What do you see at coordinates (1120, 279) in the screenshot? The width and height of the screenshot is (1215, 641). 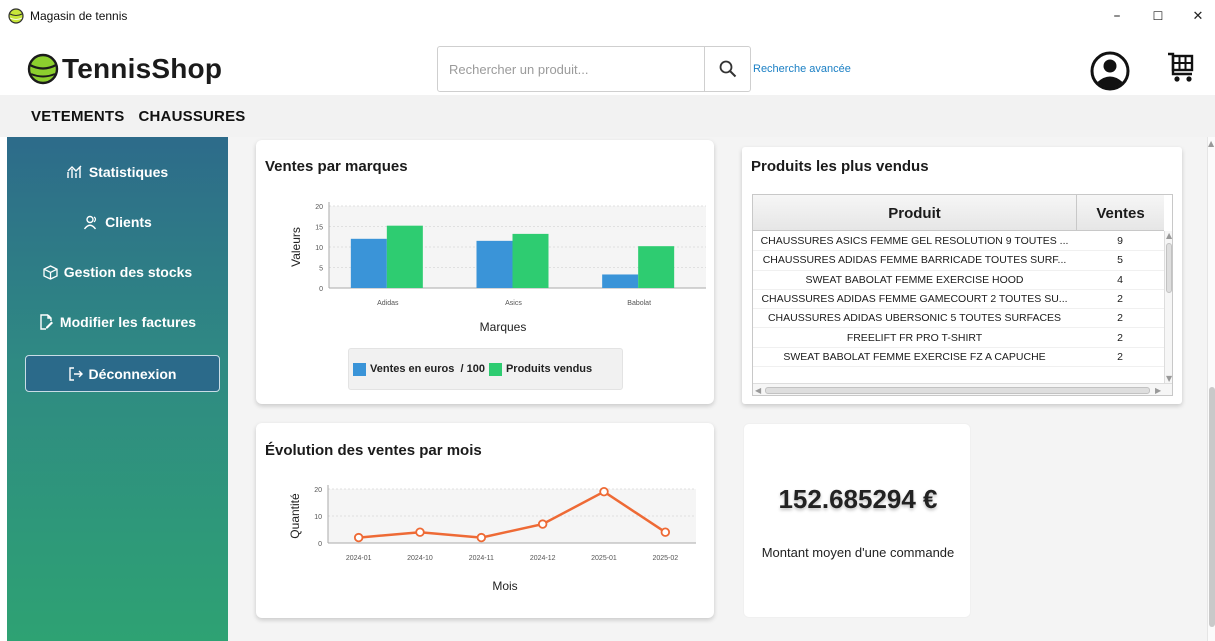 I see `cell-ventes: 4` at bounding box center [1120, 279].